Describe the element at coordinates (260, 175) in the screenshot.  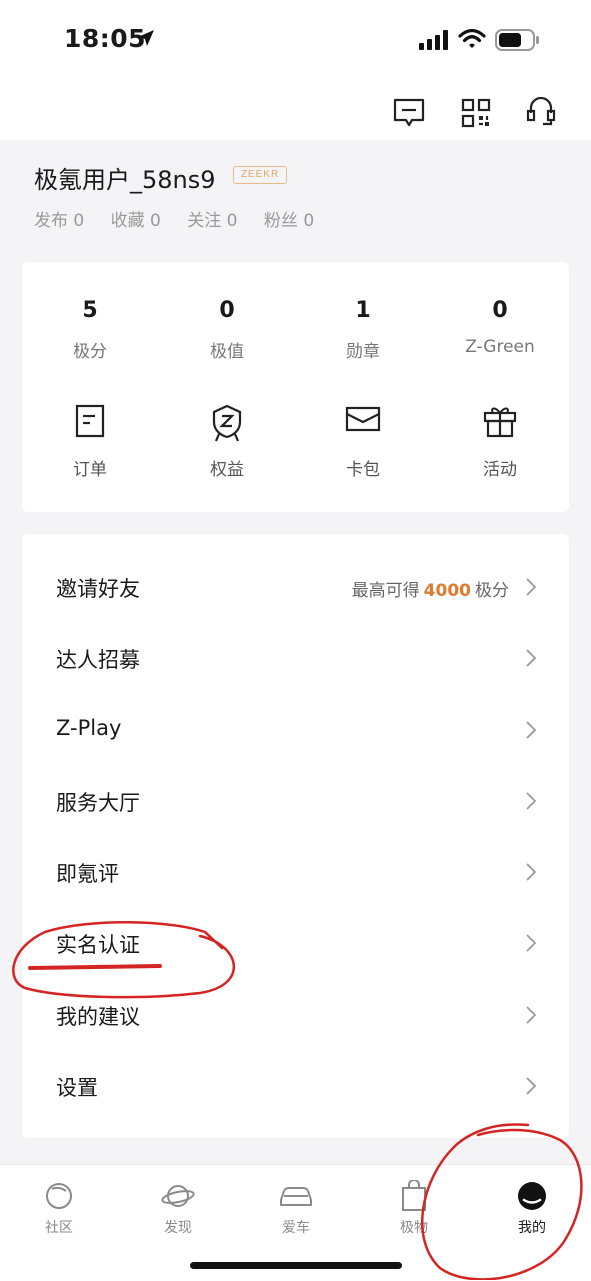
I see `zeekr-badge: ZEEKR` at that location.